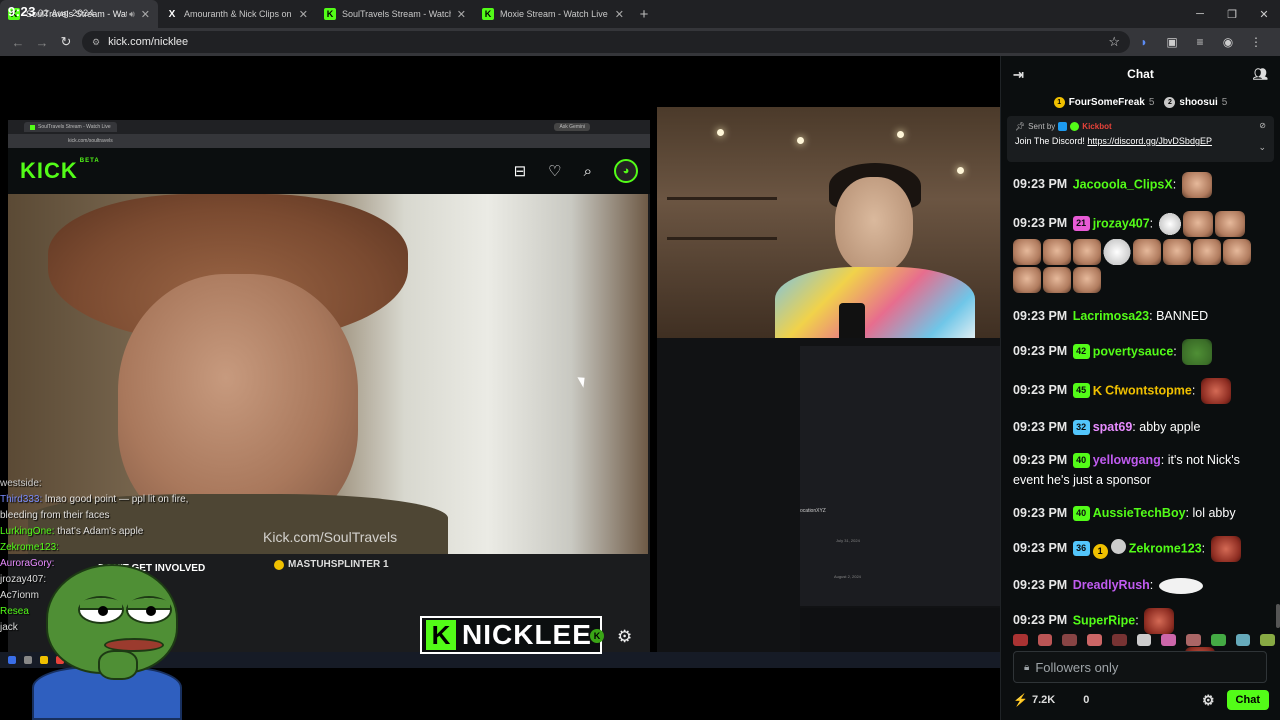  I want to click on back-icon: ←, so click(18, 42).